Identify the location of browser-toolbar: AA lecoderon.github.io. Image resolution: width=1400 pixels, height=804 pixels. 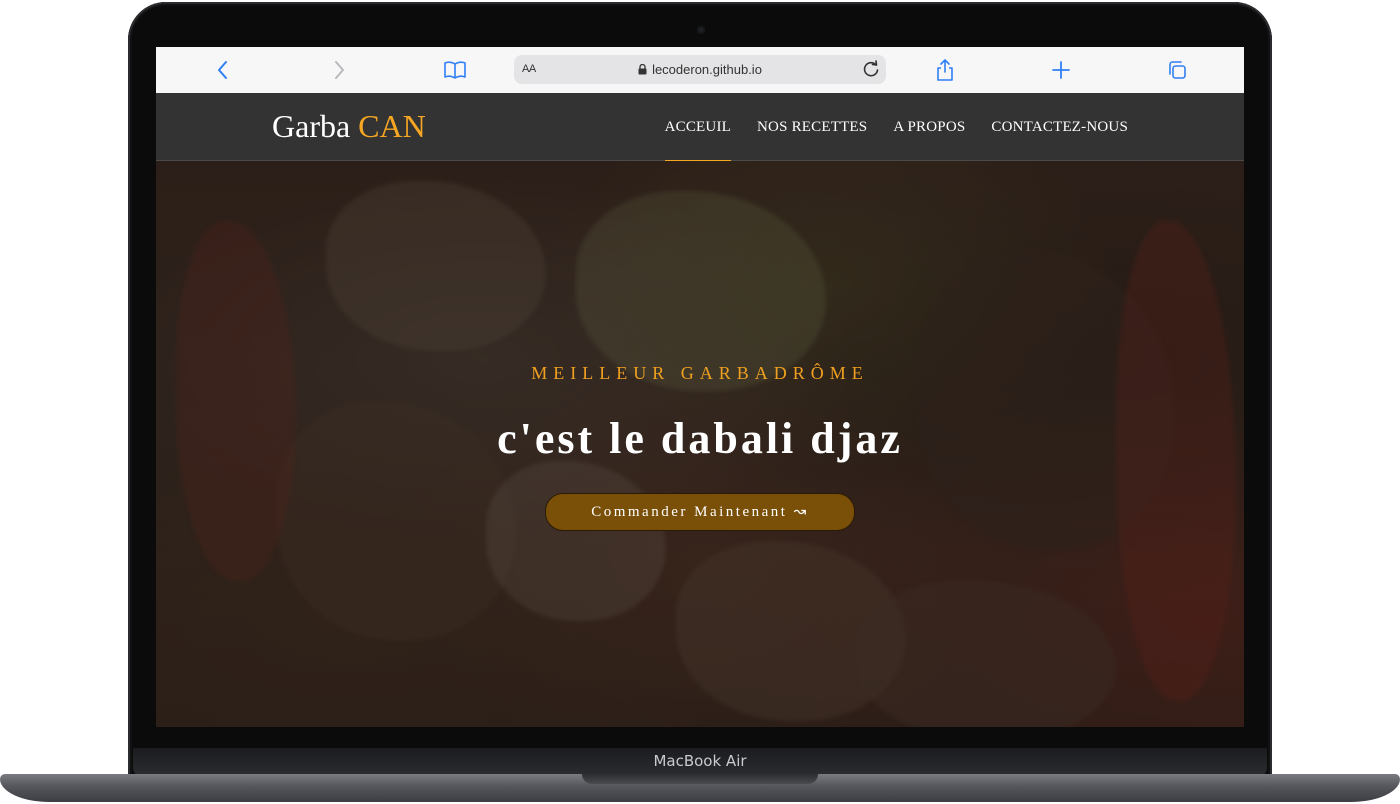
(700, 70).